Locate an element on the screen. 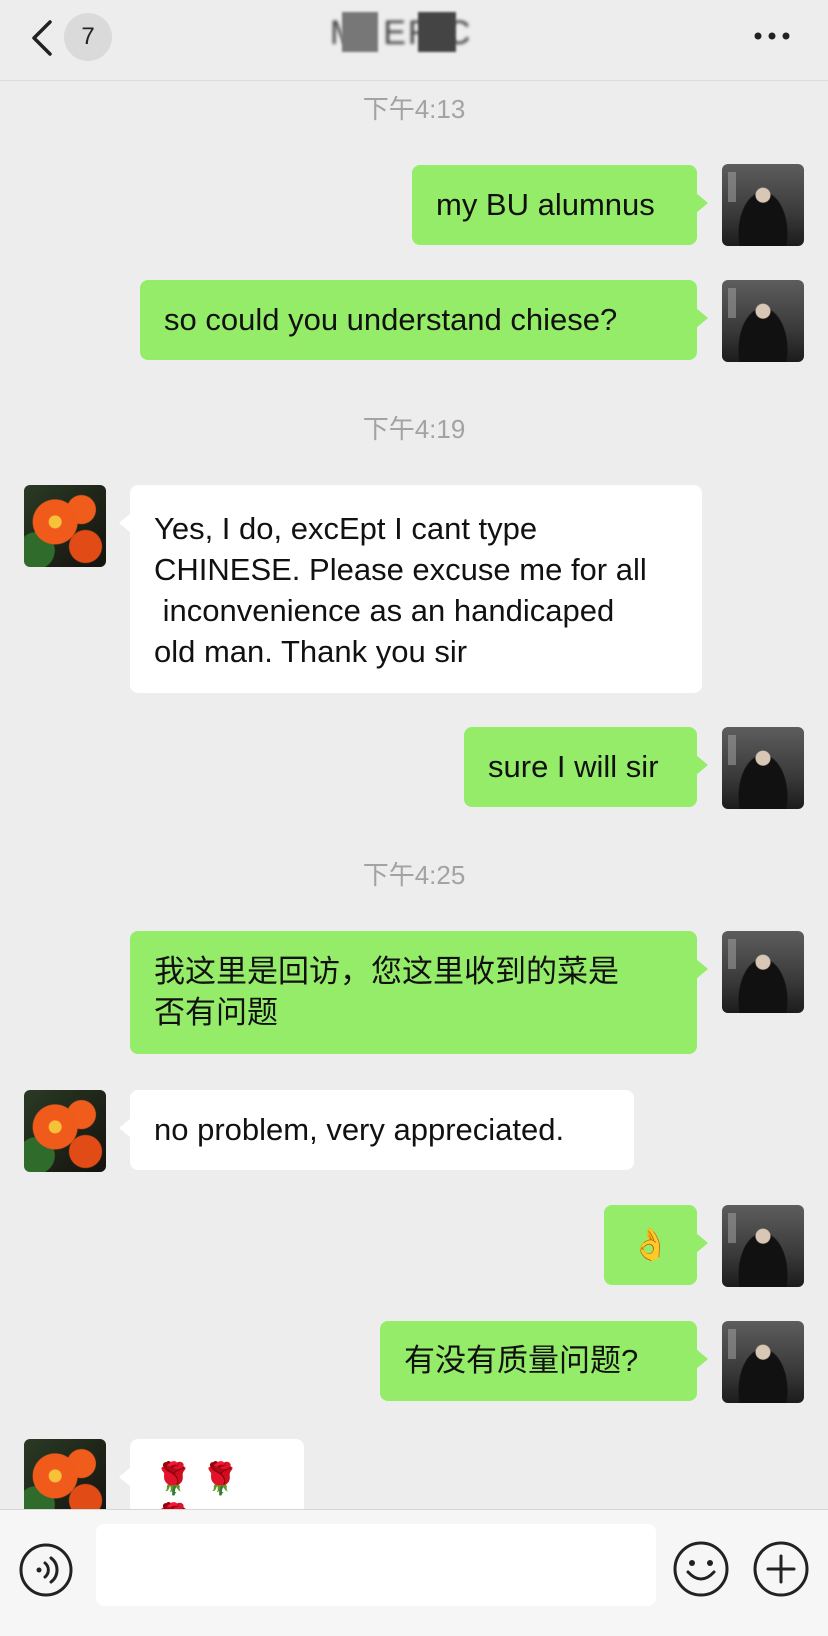 This screenshot has width=828, height=1636. plus-icon is located at coordinates (781, 1569).